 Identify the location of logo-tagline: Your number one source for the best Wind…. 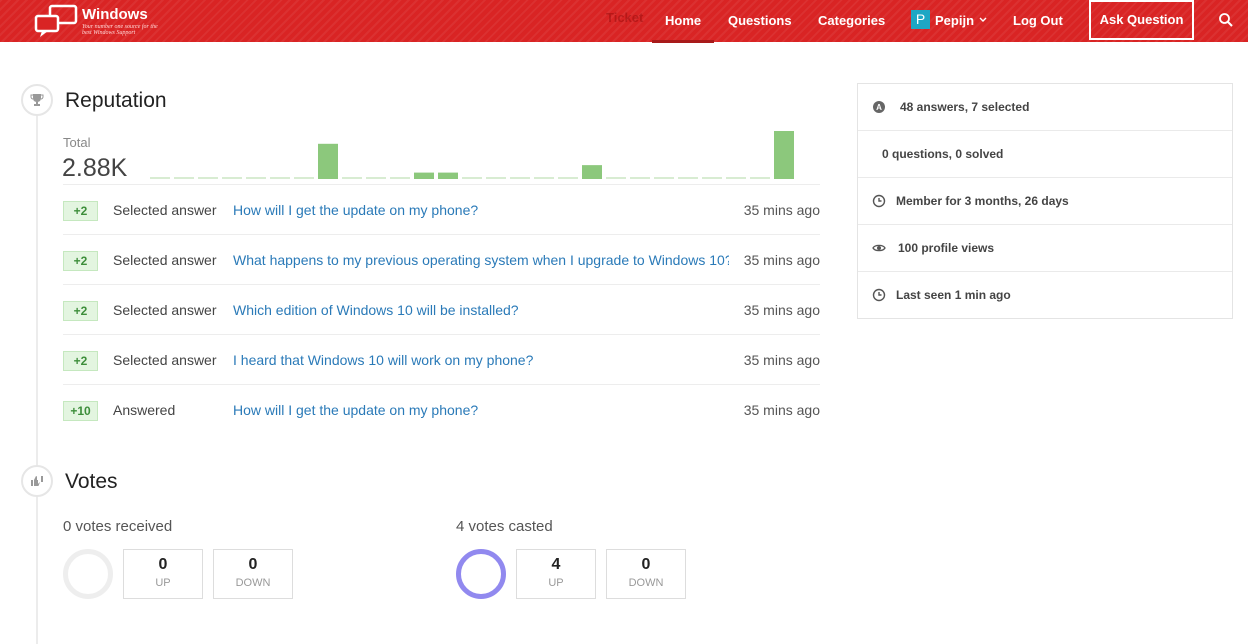
(120, 30).